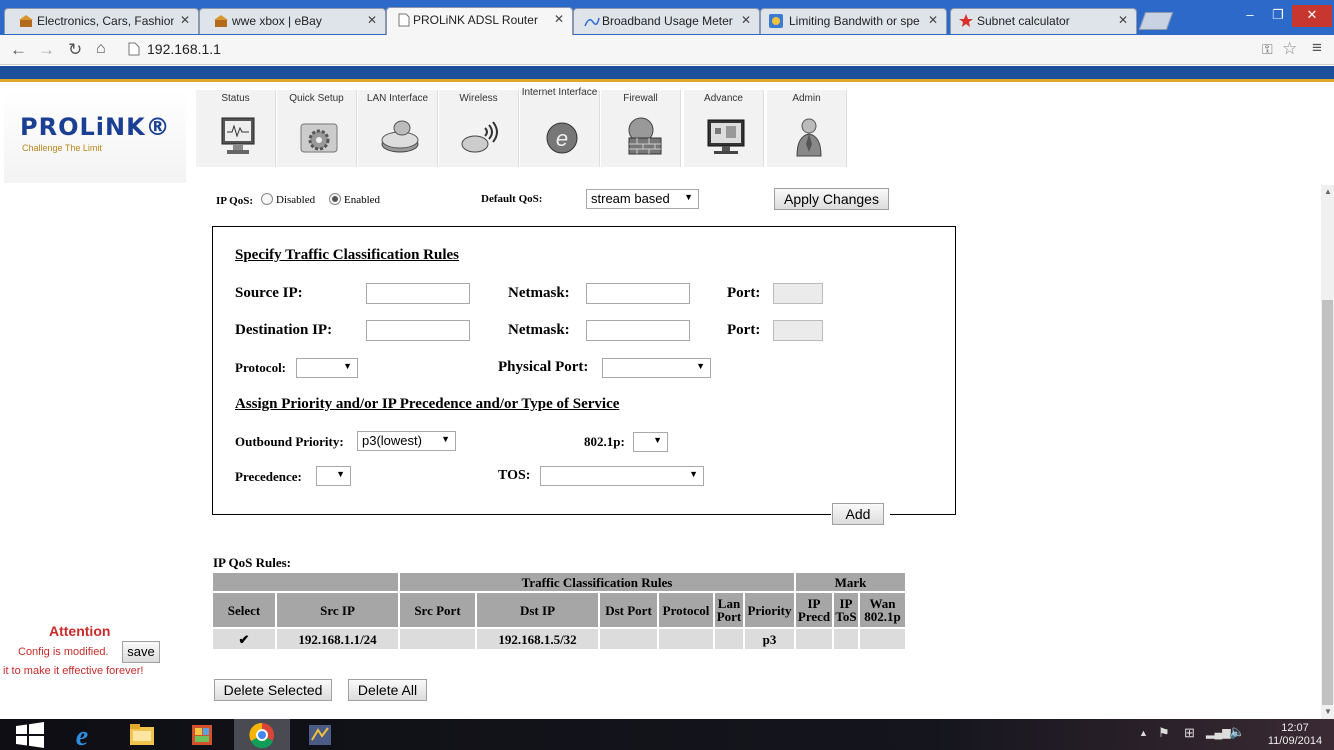  Describe the element at coordinates (95, 137) in the screenshot. I see `logo-panel: PROLiNK® Challenge The Limit` at that location.